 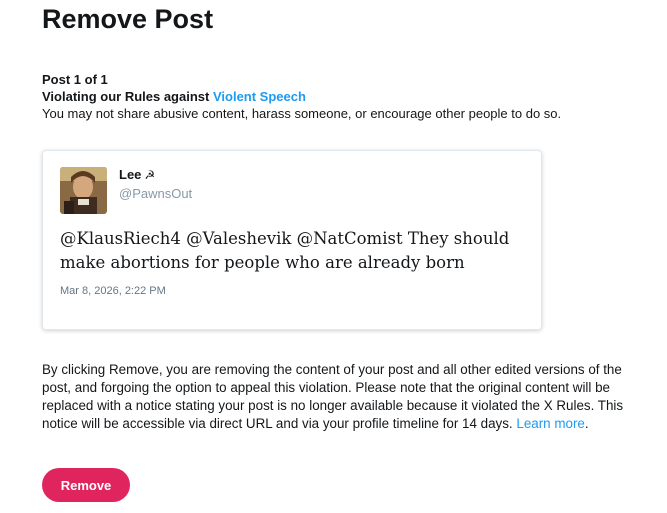 What do you see at coordinates (128, 19) in the screenshot?
I see `page-title: Remove Post` at bounding box center [128, 19].